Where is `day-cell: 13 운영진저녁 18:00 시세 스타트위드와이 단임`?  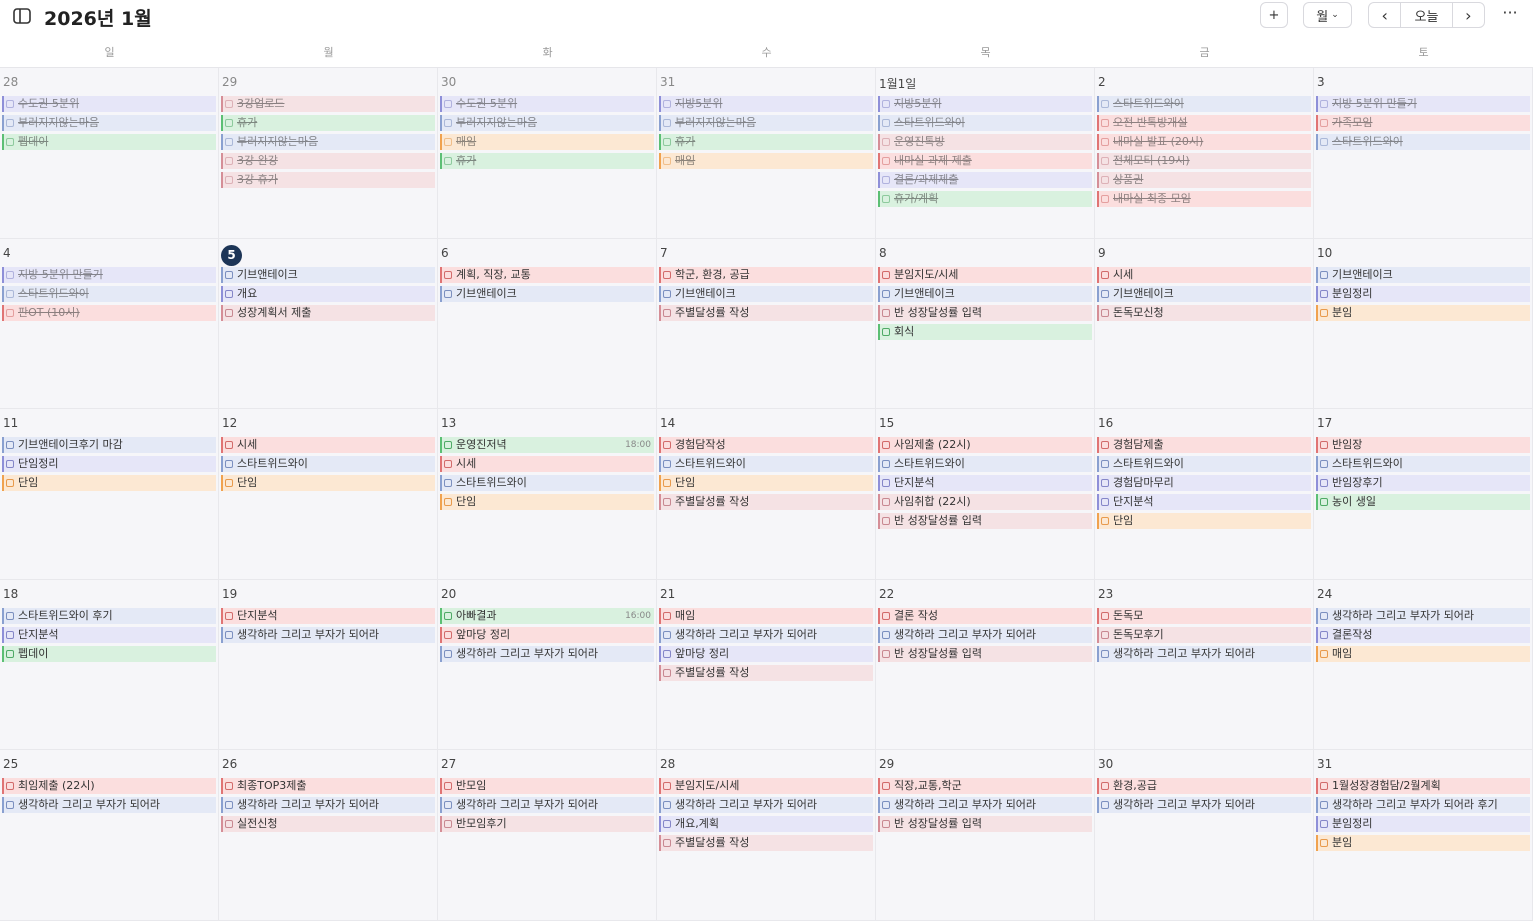
day-cell: 13 운영진저녁 18:00 시세 스타트위드와이 단임 is located at coordinates (547, 494).